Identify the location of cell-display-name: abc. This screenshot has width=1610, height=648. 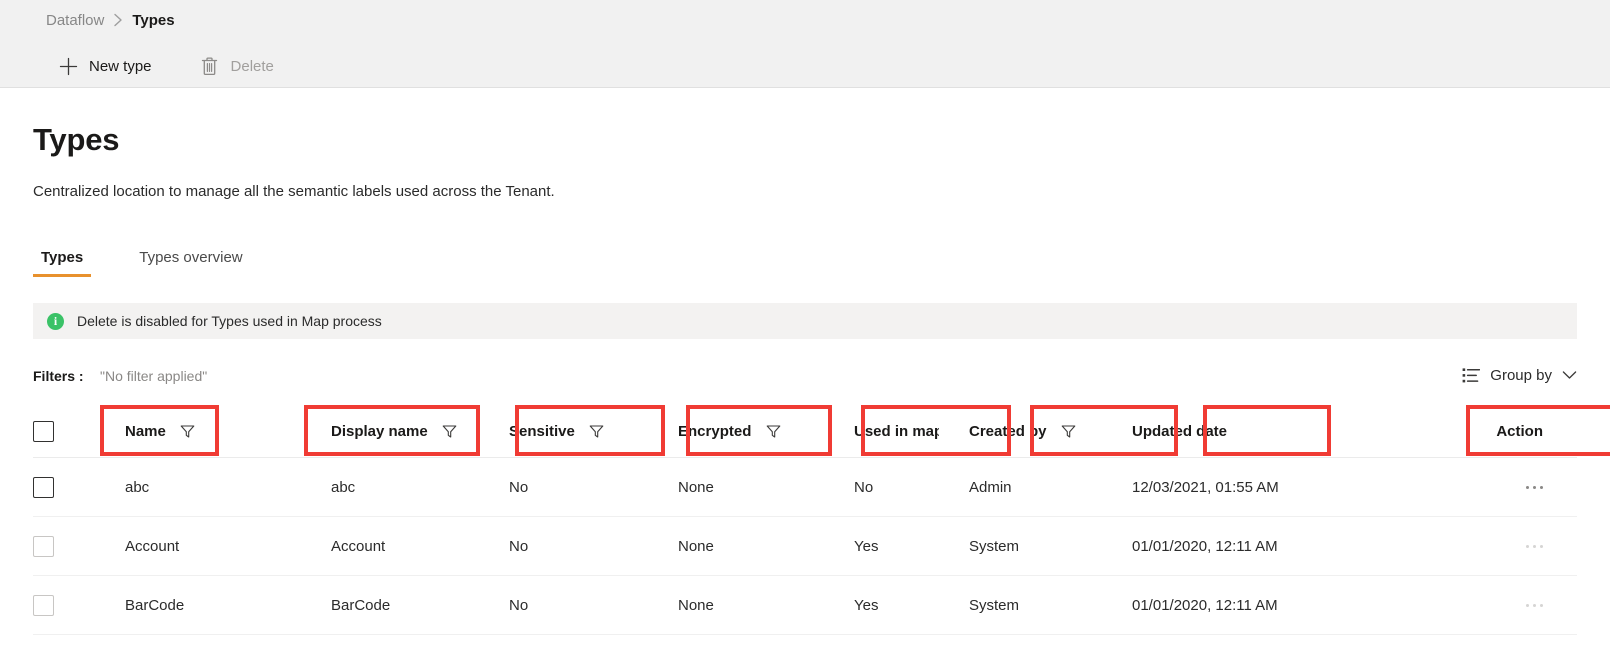
(343, 487).